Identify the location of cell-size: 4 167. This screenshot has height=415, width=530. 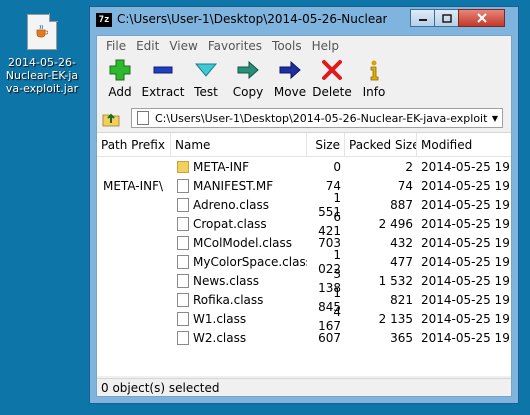
(329, 318).